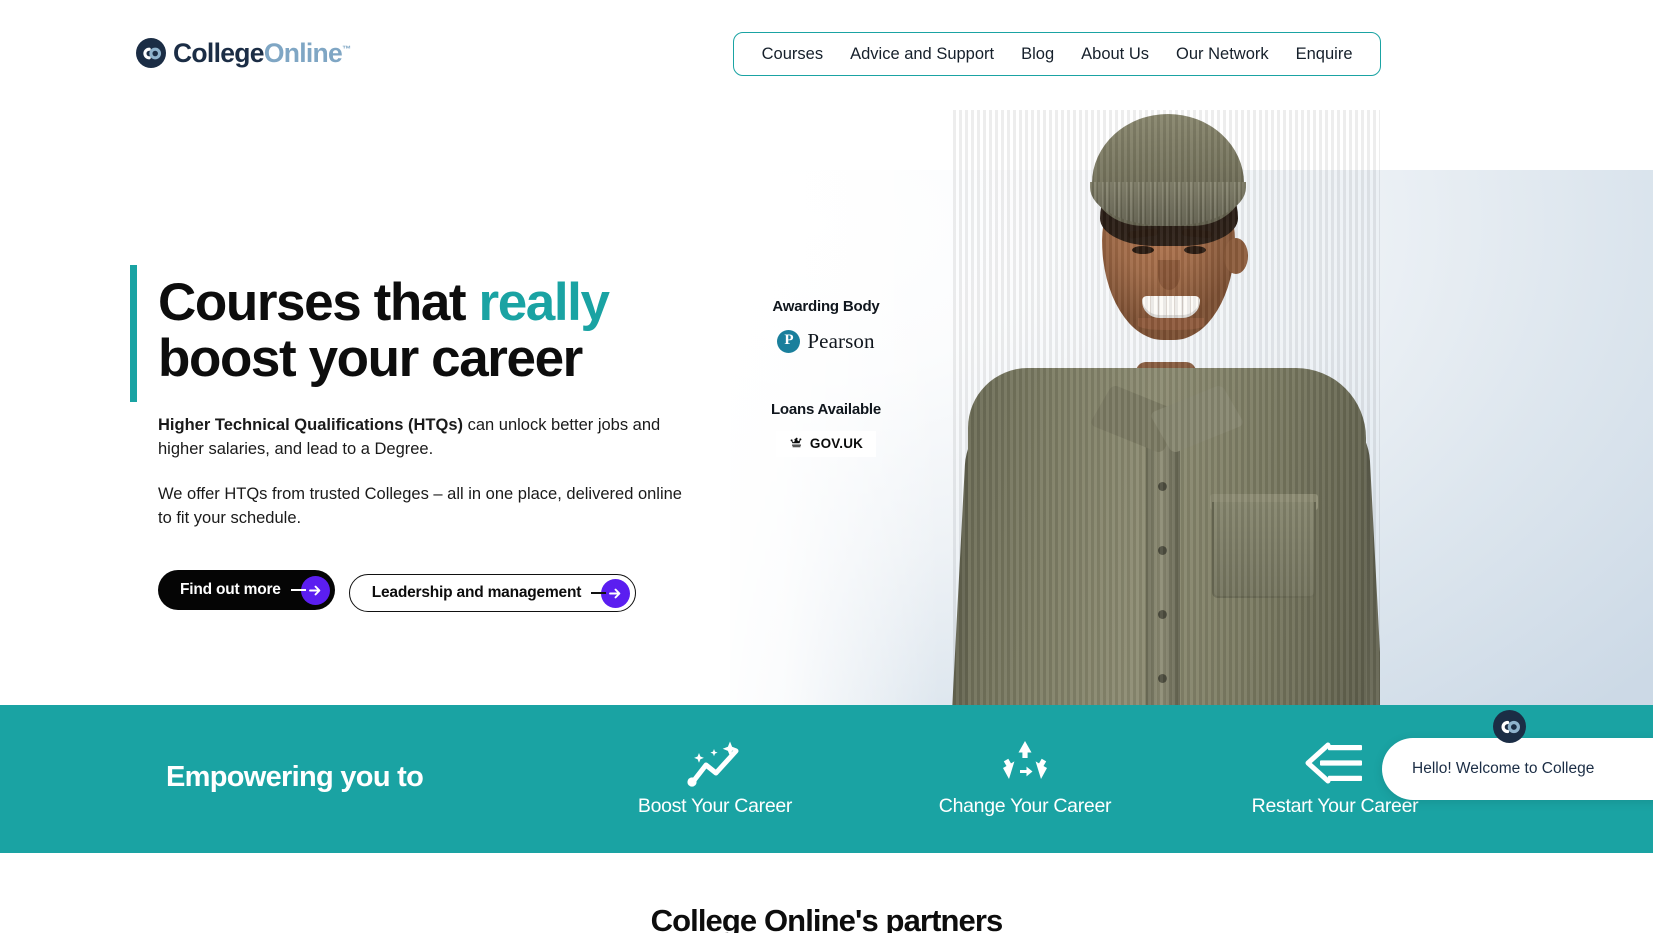 The image size is (1653, 933). What do you see at coordinates (1509, 726) in the screenshot?
I see `chat-avatar` at bounding box center [1509, 726].